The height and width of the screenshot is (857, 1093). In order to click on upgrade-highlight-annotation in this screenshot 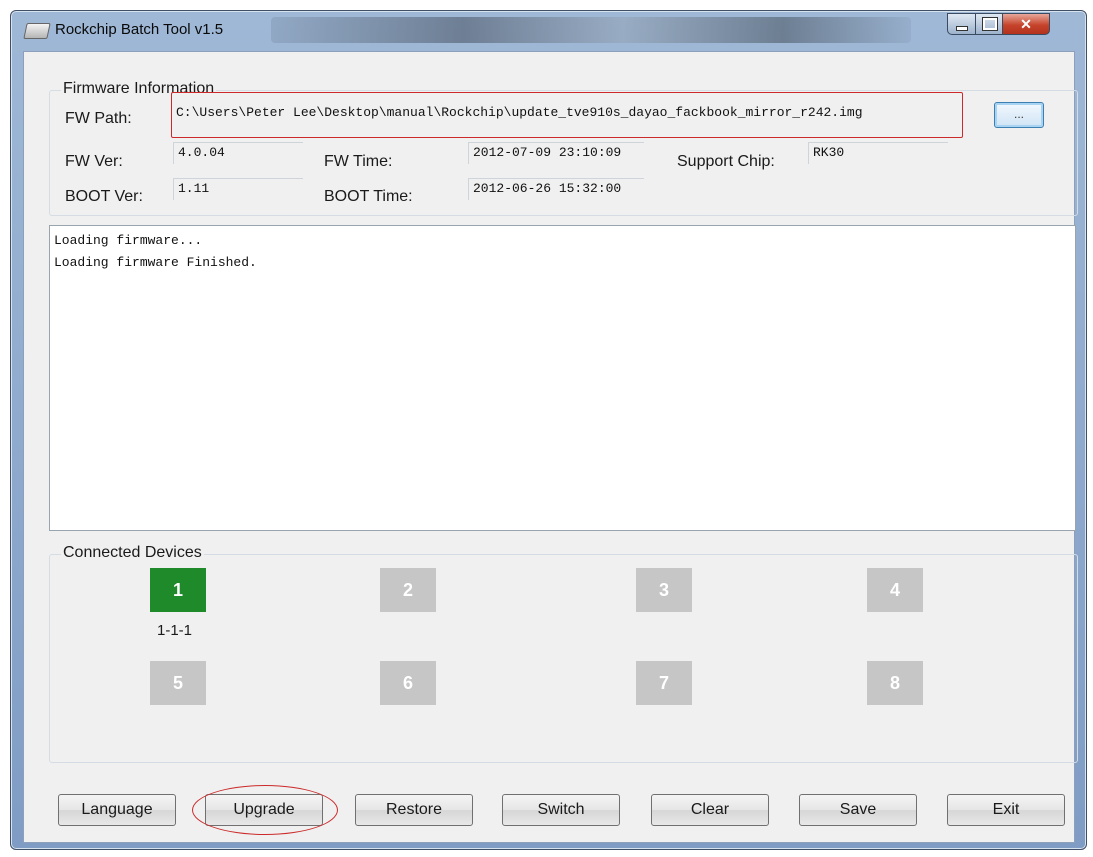, I will do `click(265, 810)`.